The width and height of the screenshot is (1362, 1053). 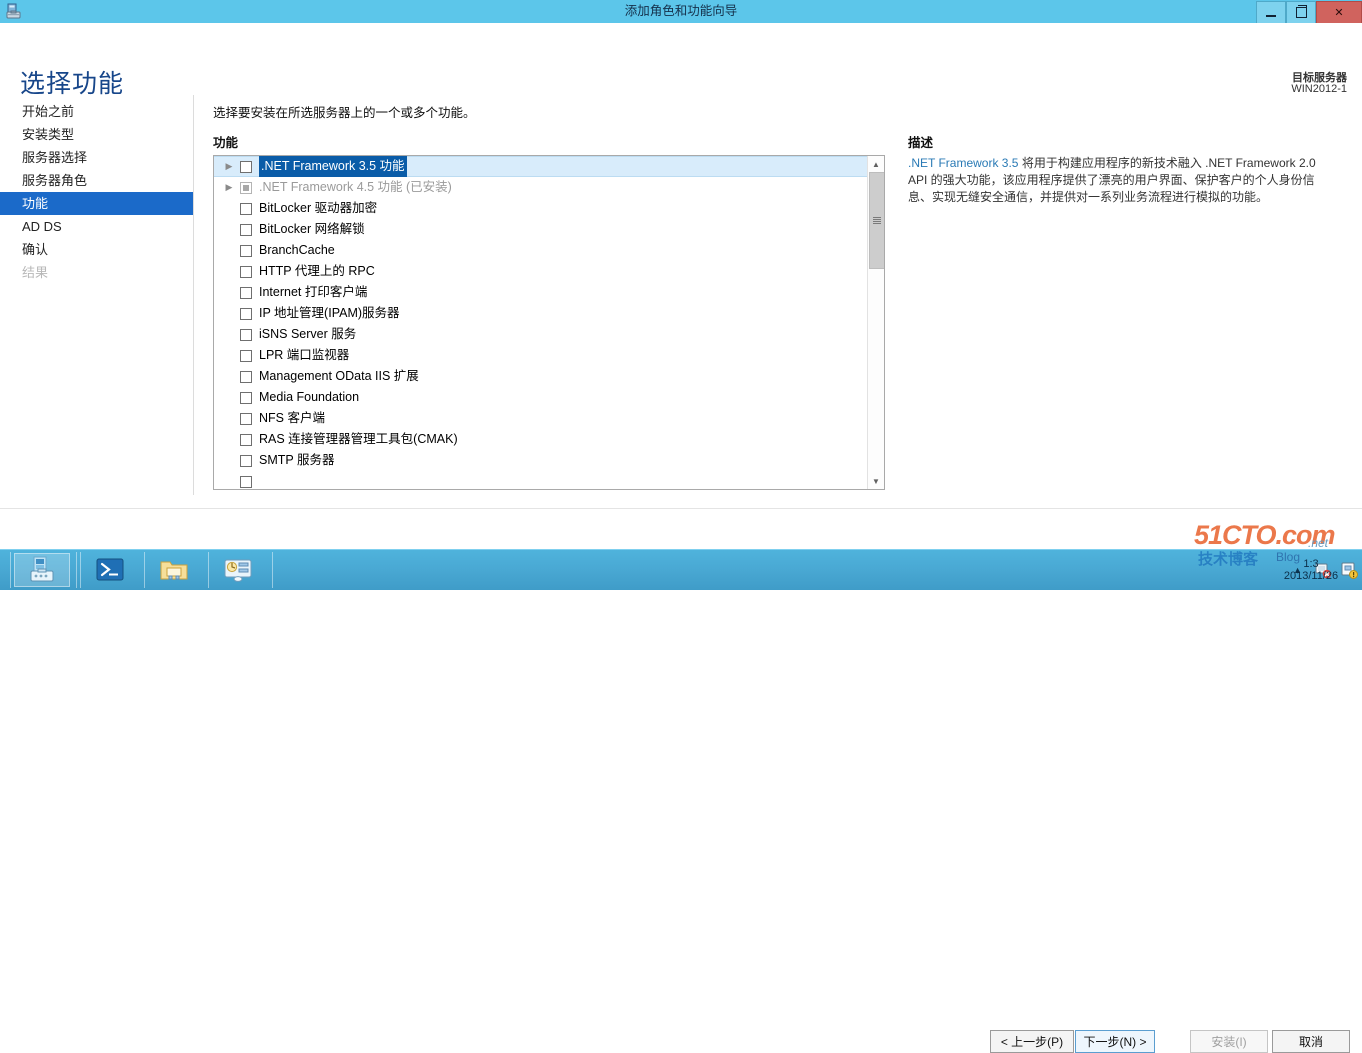 I want to click on feature-label: RAS 连接管理器管理工具包(CMAK), so click(x=358, y=439).